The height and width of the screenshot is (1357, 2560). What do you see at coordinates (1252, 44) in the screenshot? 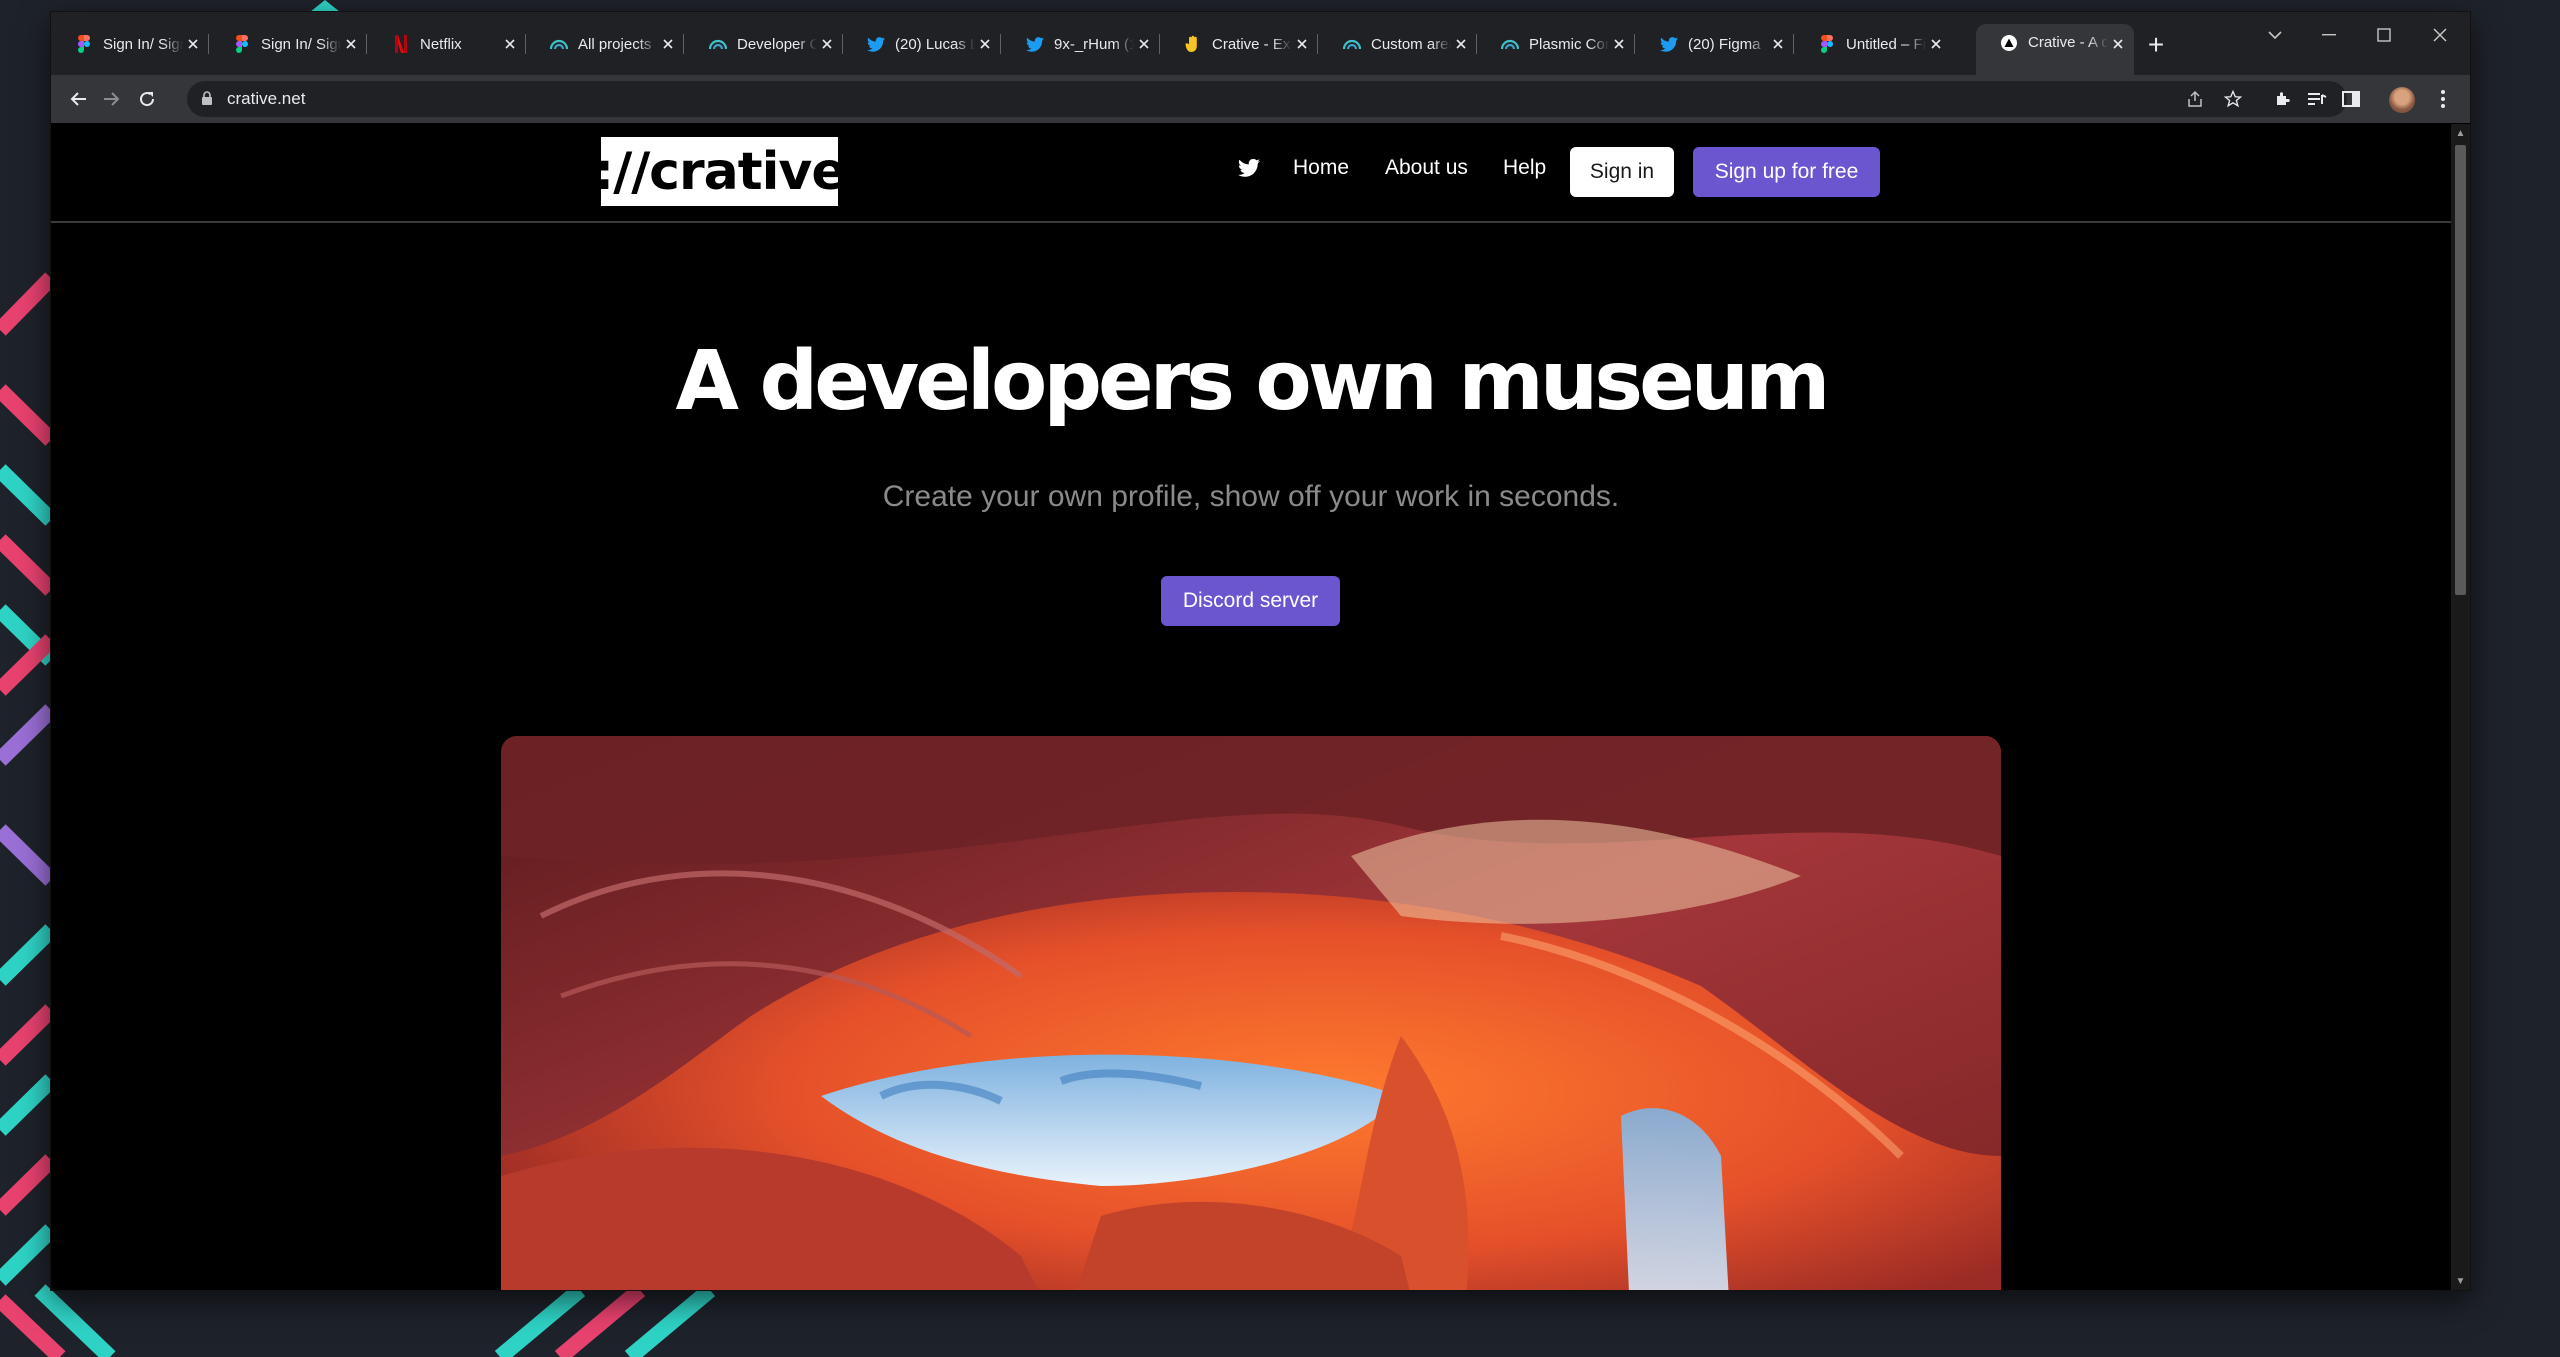
I see `tab-title: Crative - Ext` at bounding box center [1252, 44].